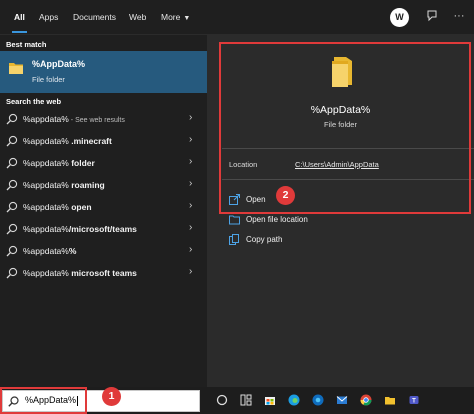  I want to click on tab-more-label: More, so click(171, 17).